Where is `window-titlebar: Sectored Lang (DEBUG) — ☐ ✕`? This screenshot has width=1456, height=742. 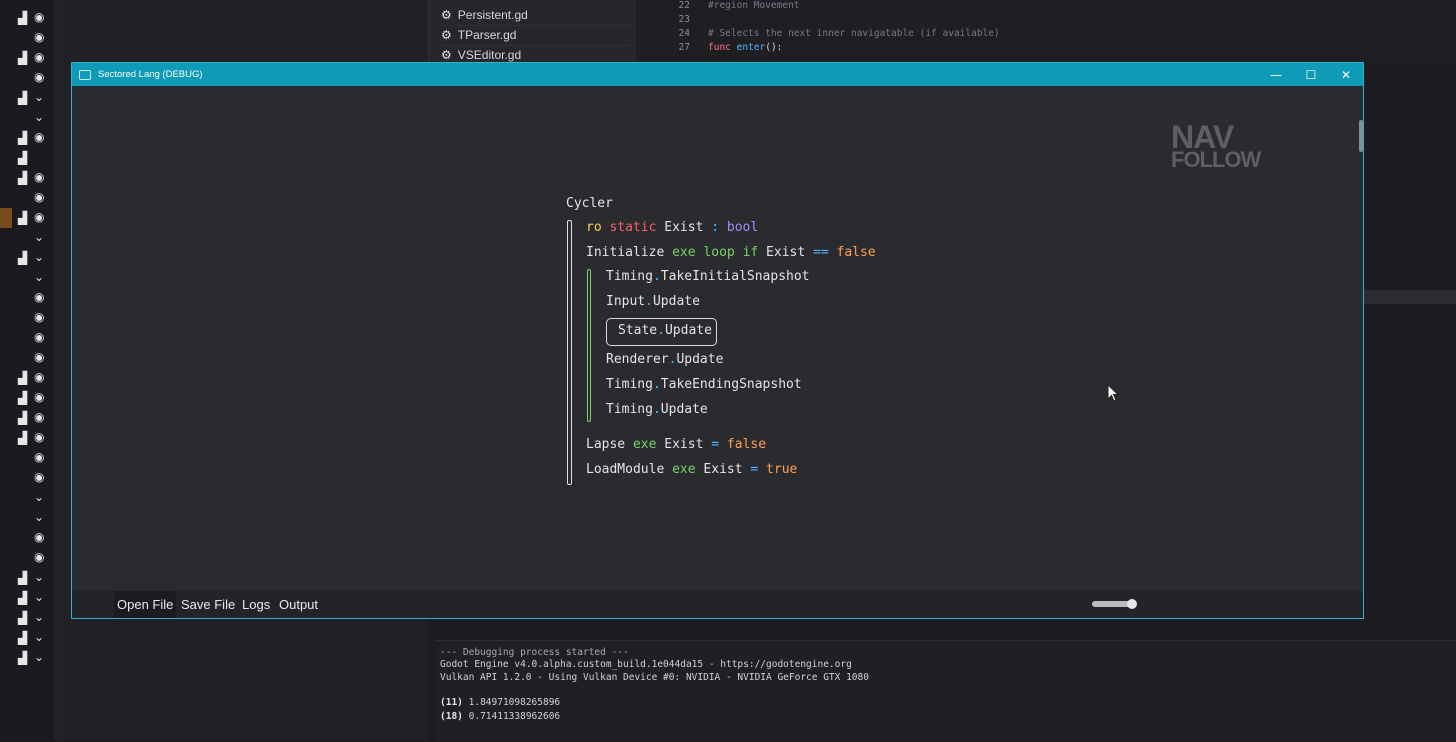 window-titlebar: Sectored Lang (DEBUG) — ☐ ✕ is located at coordinates (717, 74).